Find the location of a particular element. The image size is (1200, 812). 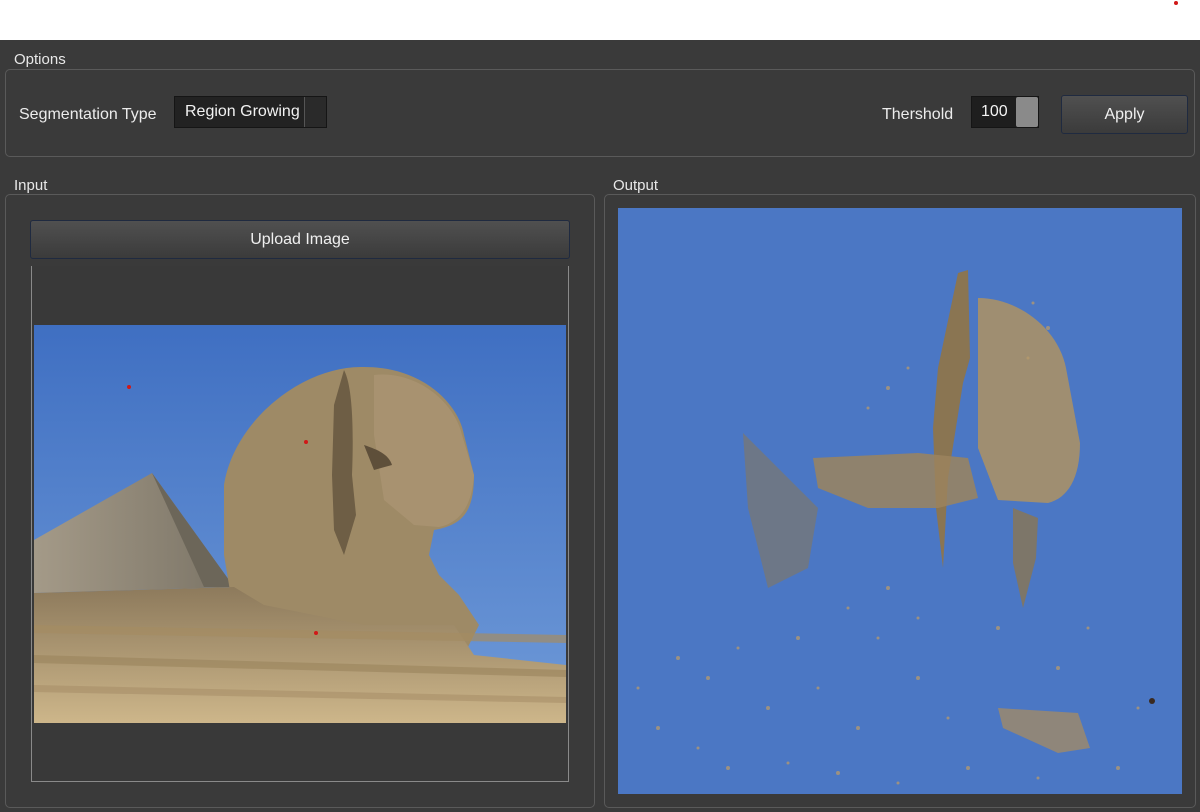

threshold-label: Thershold is located at coordinates (918, 114).